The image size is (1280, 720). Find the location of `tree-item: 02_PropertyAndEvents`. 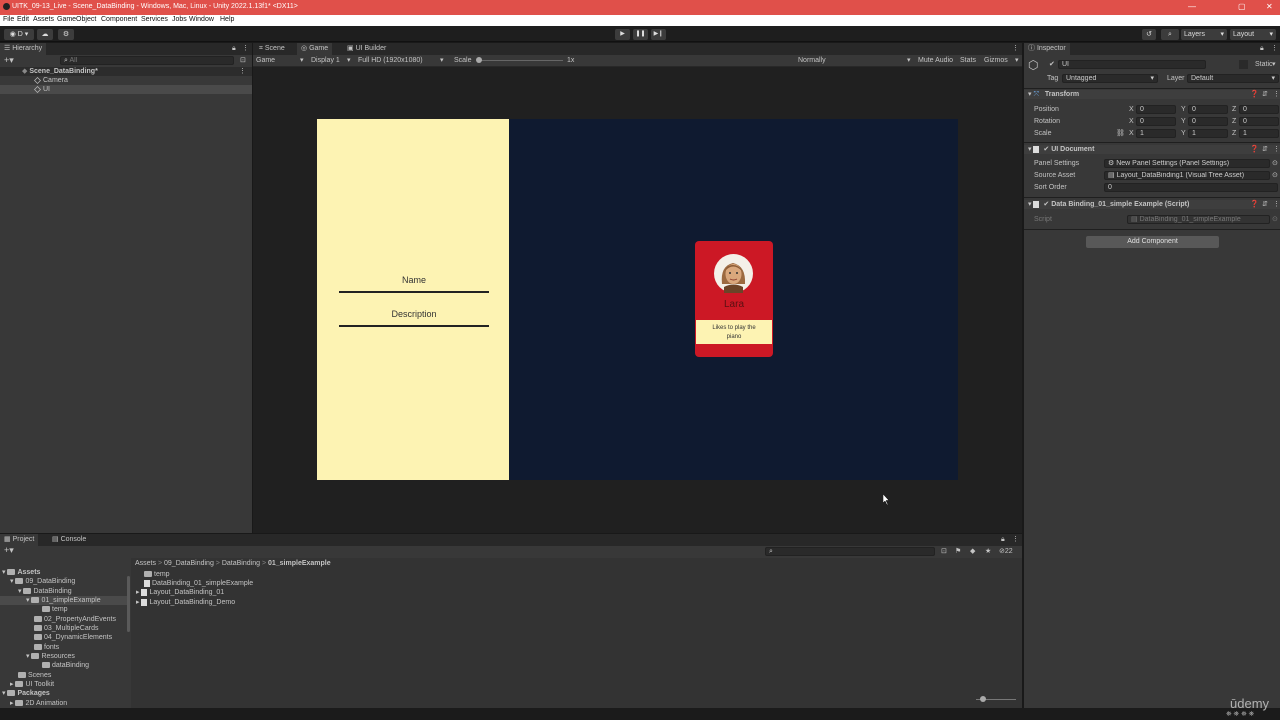

tree-item: 02_PropertyAndEvents is located at coordinates (75, 619).